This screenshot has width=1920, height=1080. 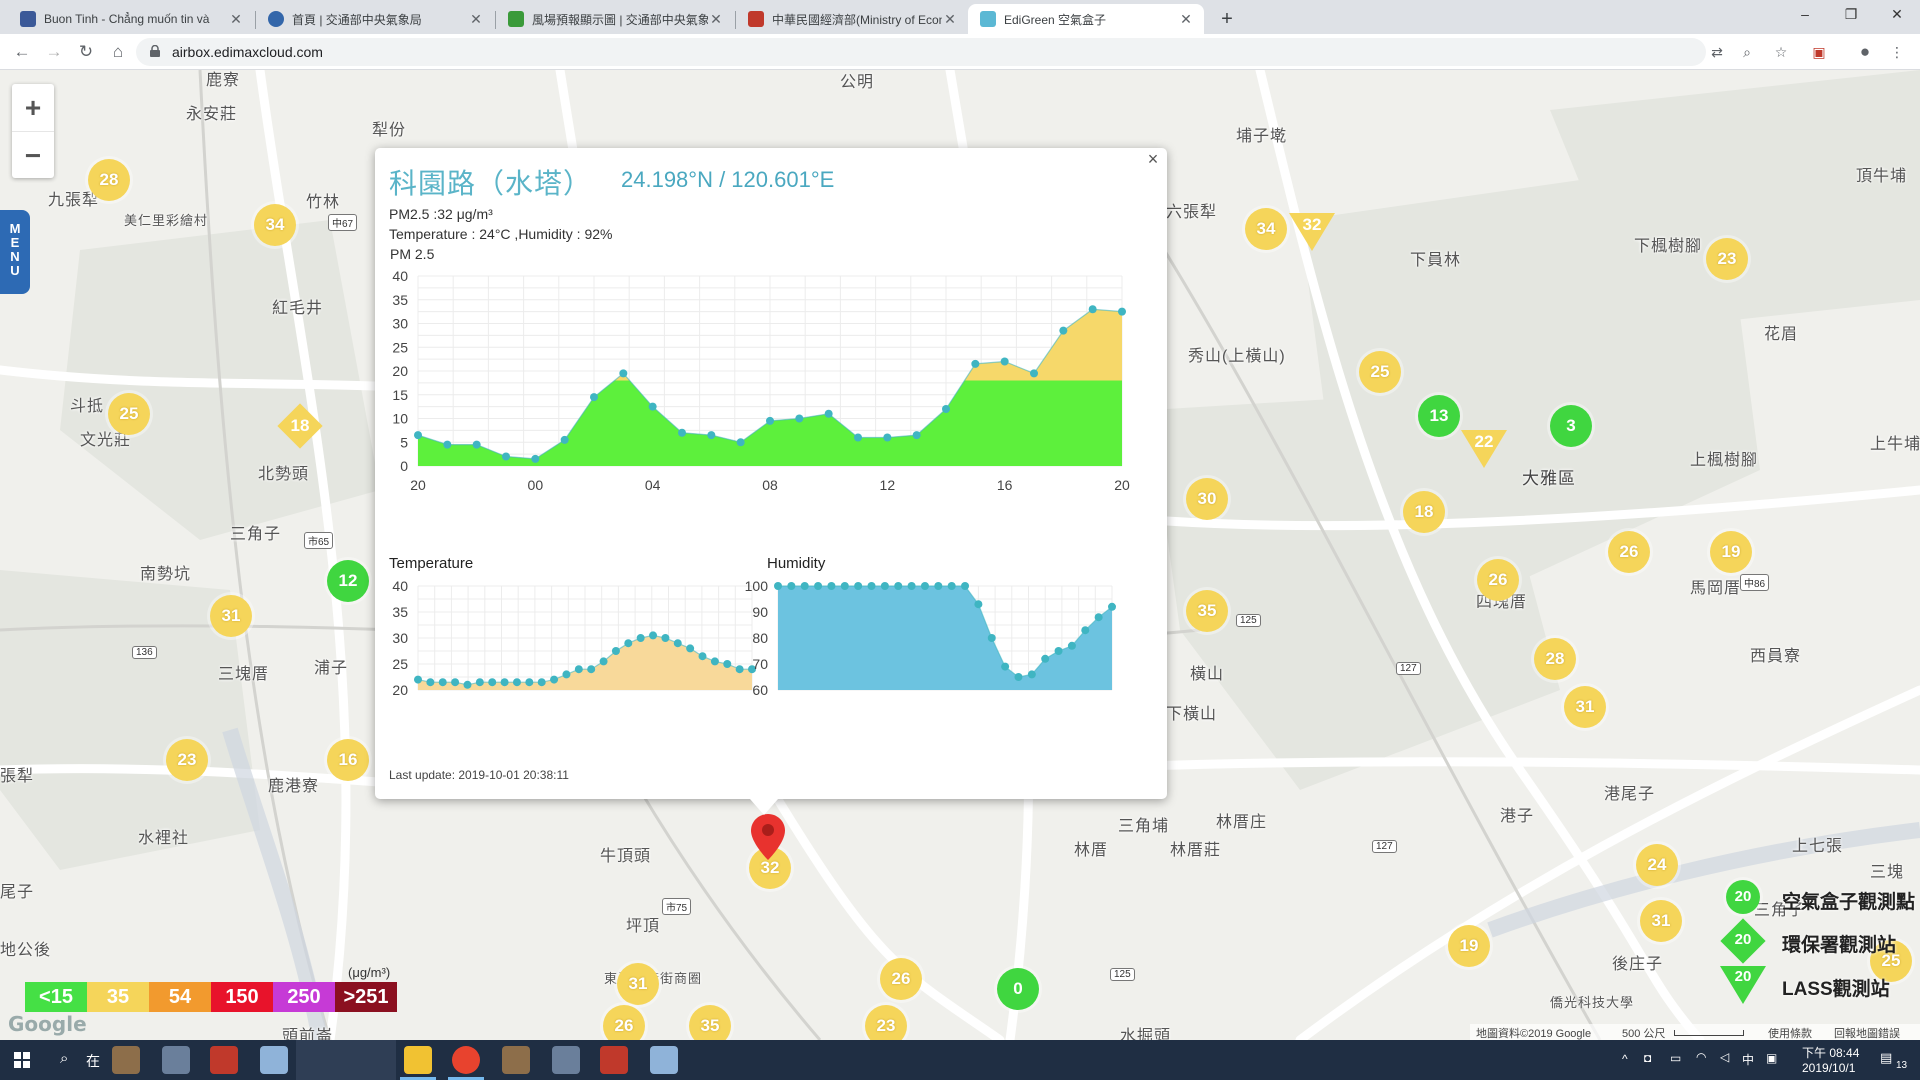 What do you see at coordinates (1819, 52) in the screenshot?
I see `extension-icon: ▣` at bounding box center [1819, 52].